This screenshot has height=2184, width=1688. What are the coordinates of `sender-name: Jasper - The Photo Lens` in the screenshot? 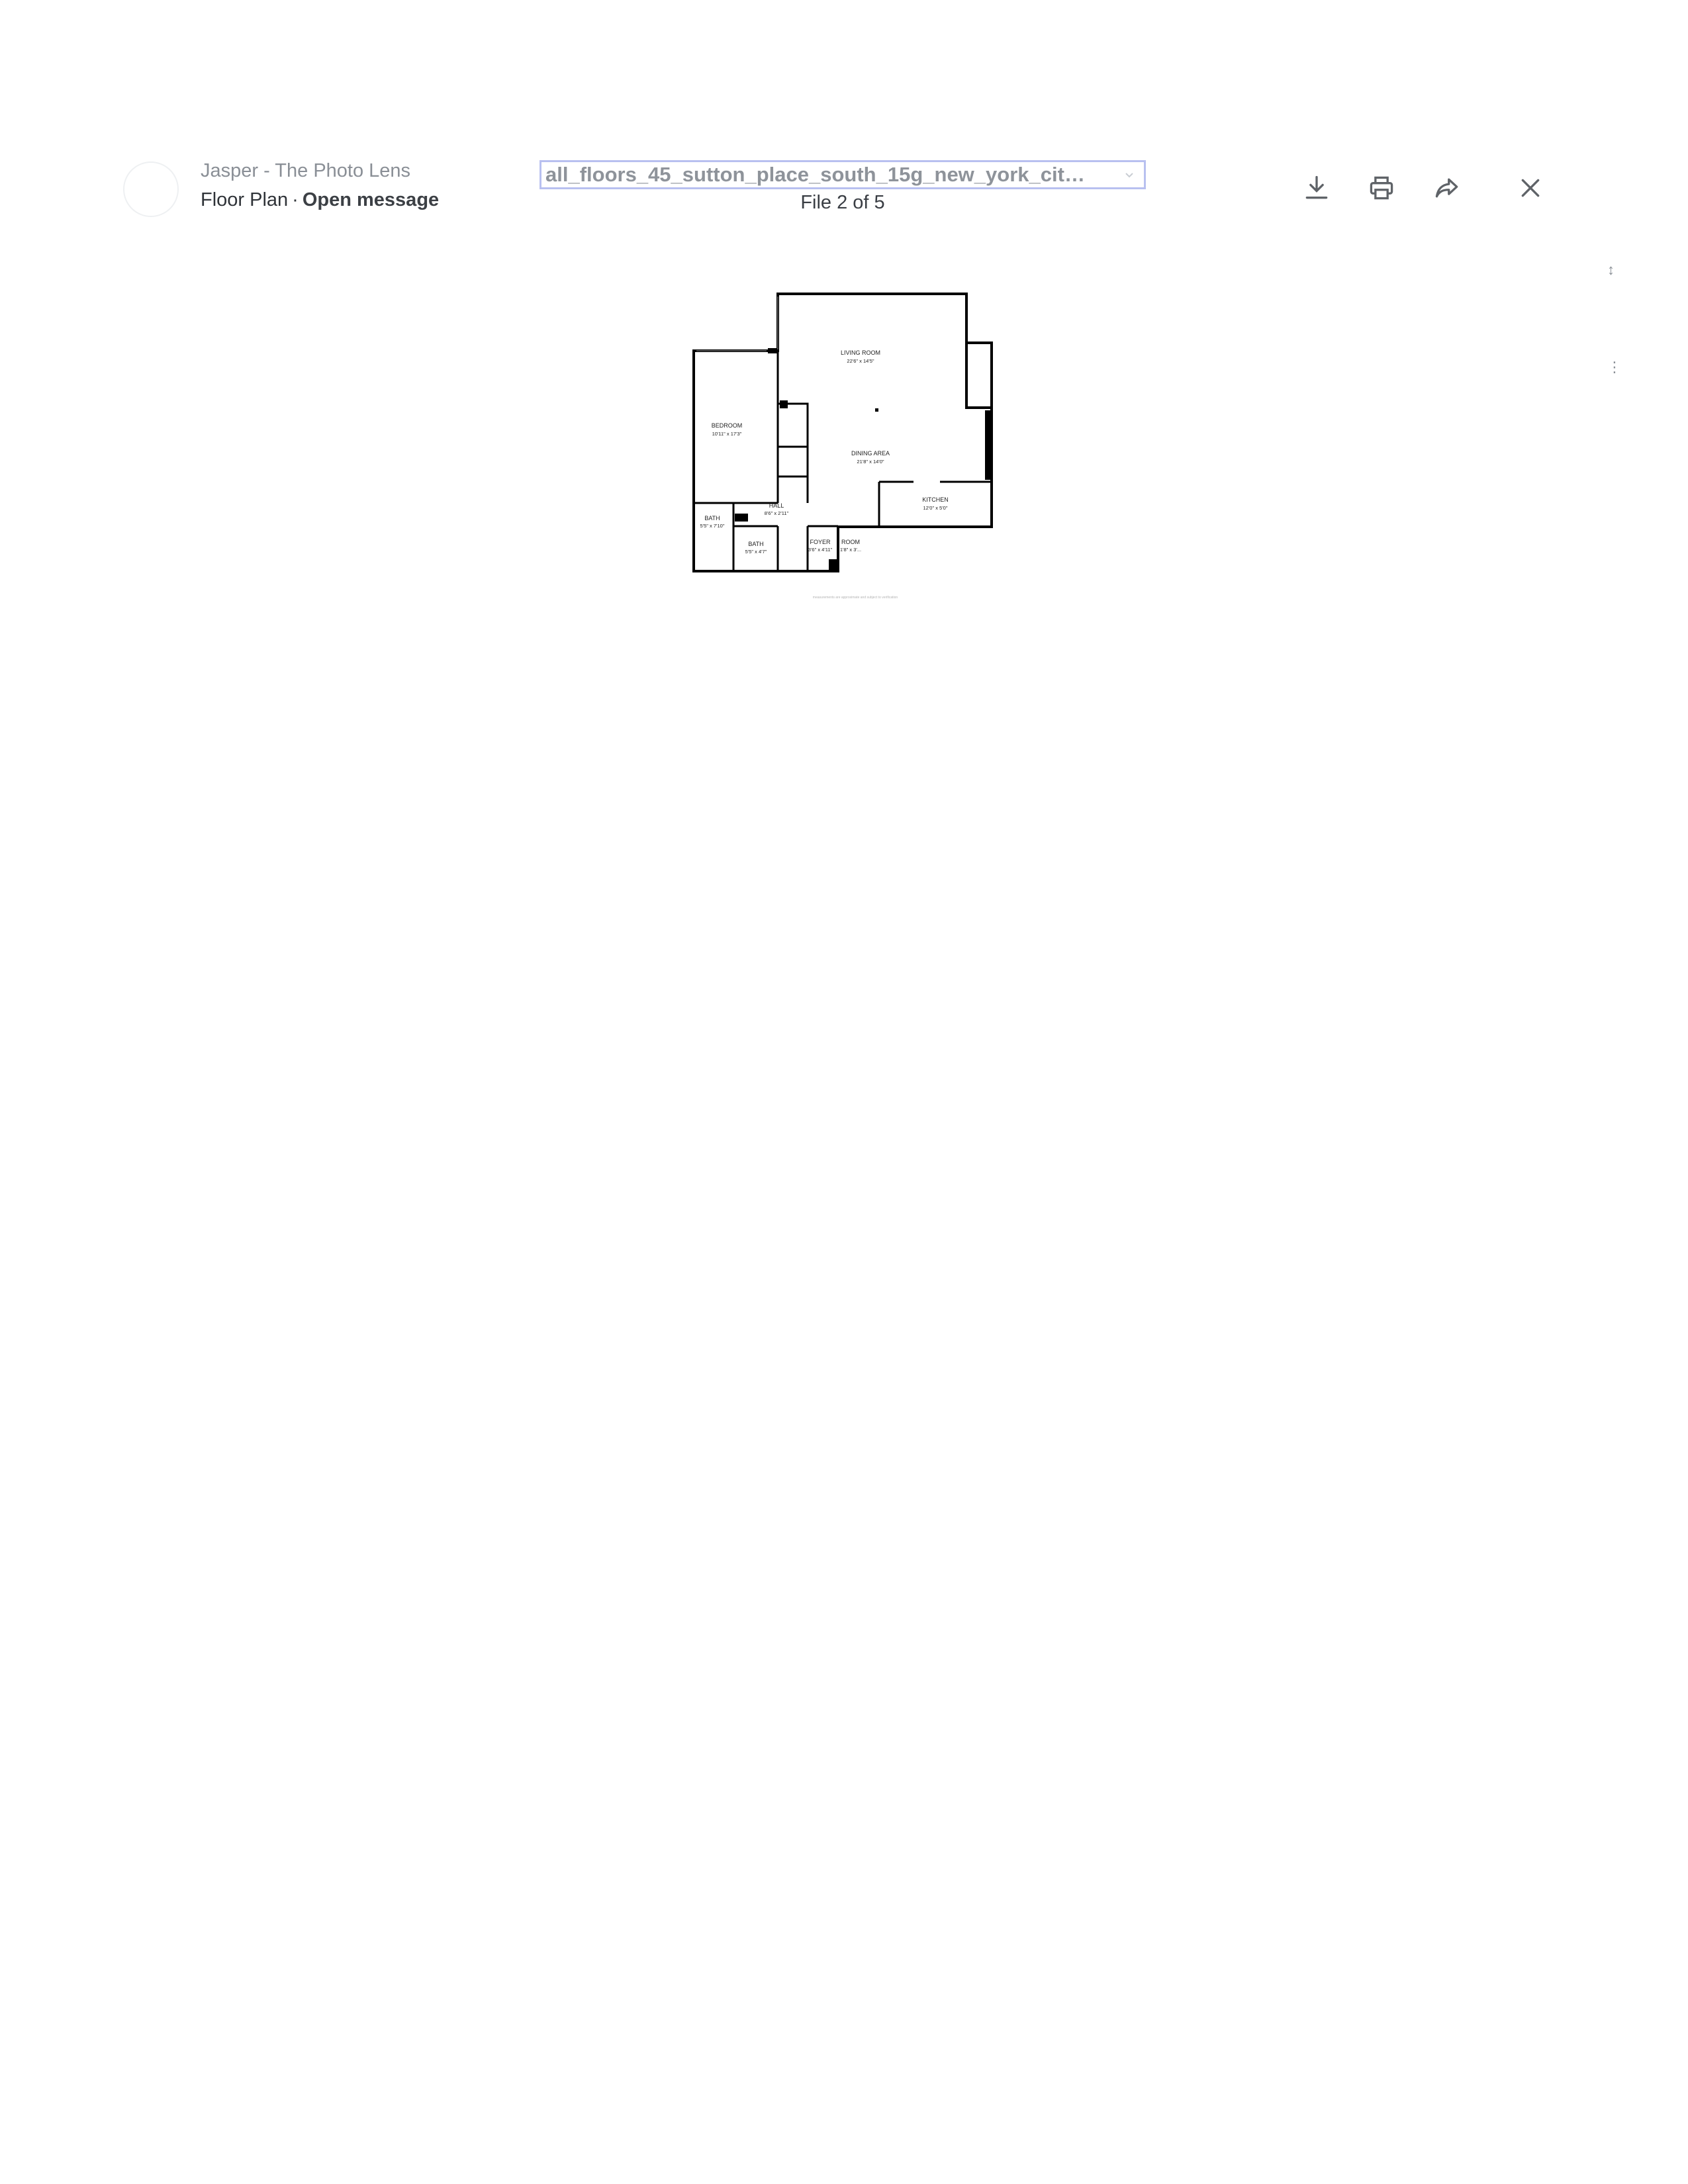 It's located at (306, 171).